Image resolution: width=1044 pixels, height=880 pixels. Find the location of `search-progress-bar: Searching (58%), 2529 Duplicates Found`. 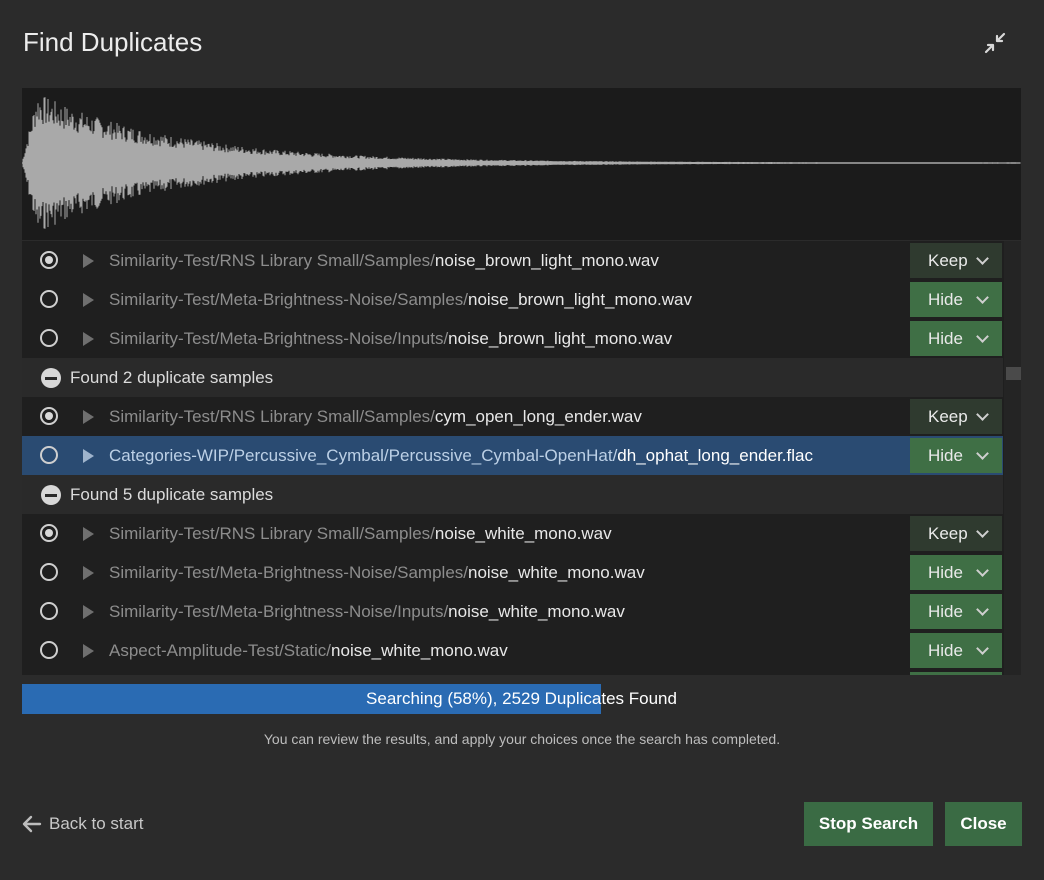

search-progress-bar: Searching (58%), 2529 Duplicates Found is located at coordinates (521, 699).